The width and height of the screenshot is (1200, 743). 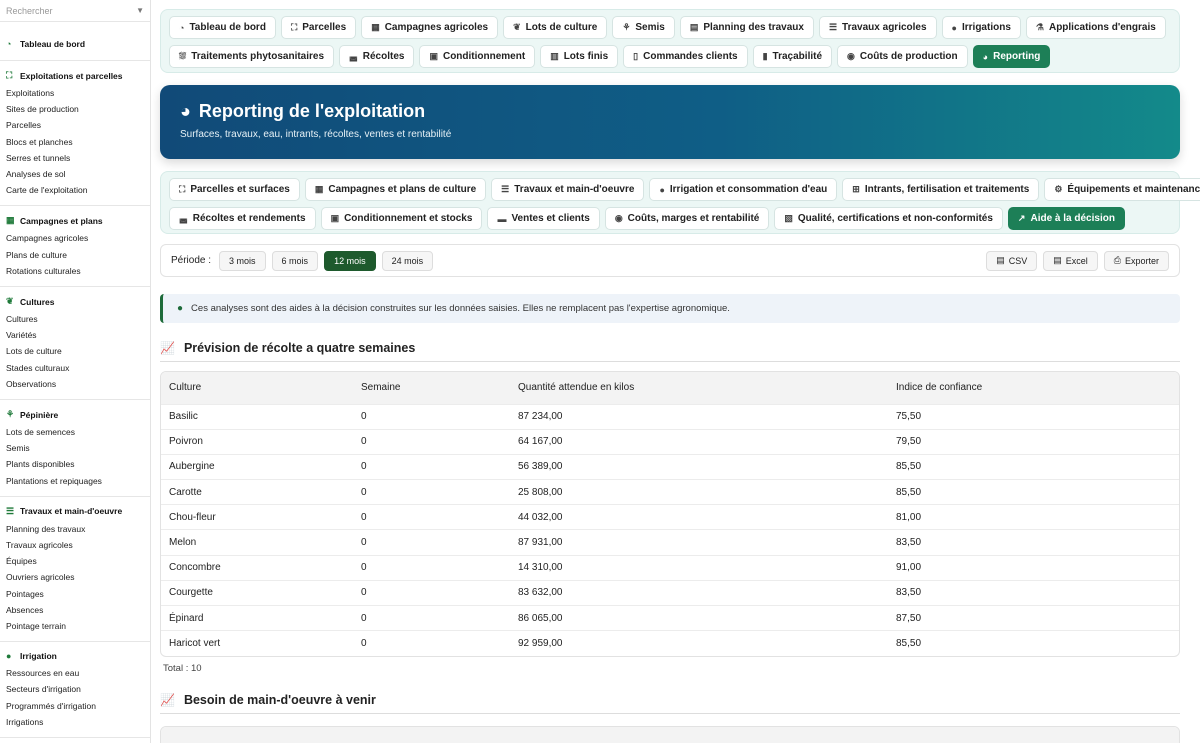 What do you see at coordinates (75, 594) in the screenshot?
I see `sidebar-item: Pointages` at bounding box center [75, 594].